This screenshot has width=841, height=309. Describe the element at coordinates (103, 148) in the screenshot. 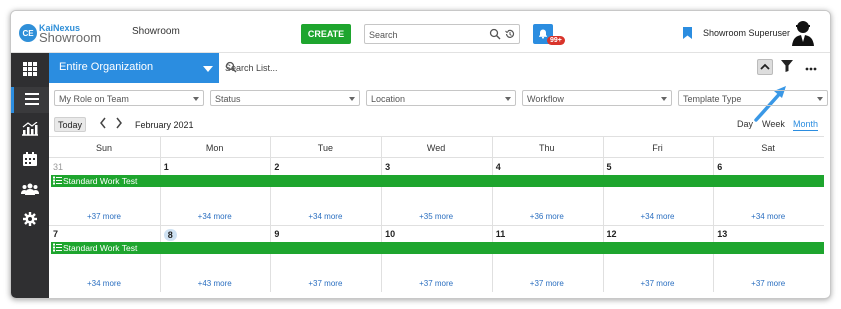

I see `weekday-header: Sun` at that location.